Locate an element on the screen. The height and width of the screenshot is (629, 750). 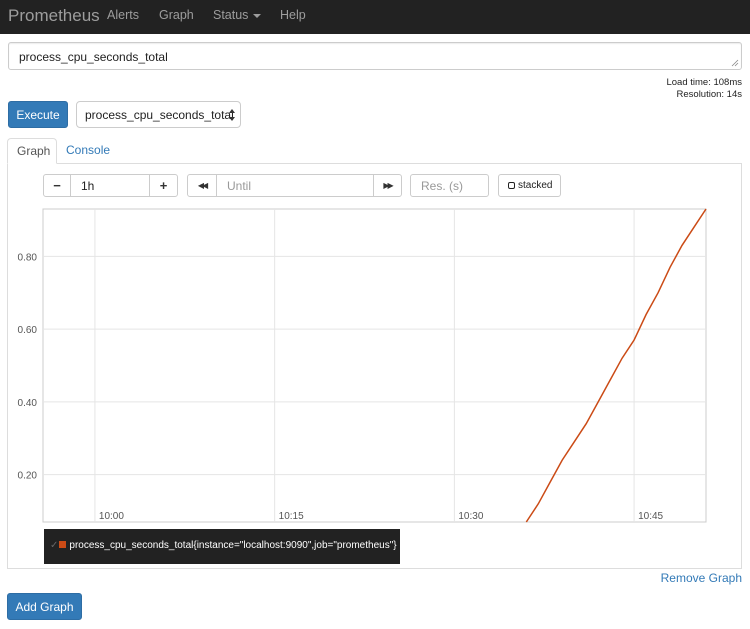
y-axis-labels: 0.20 0.40 0.60 0.80 is located at coordinates (28, 366).